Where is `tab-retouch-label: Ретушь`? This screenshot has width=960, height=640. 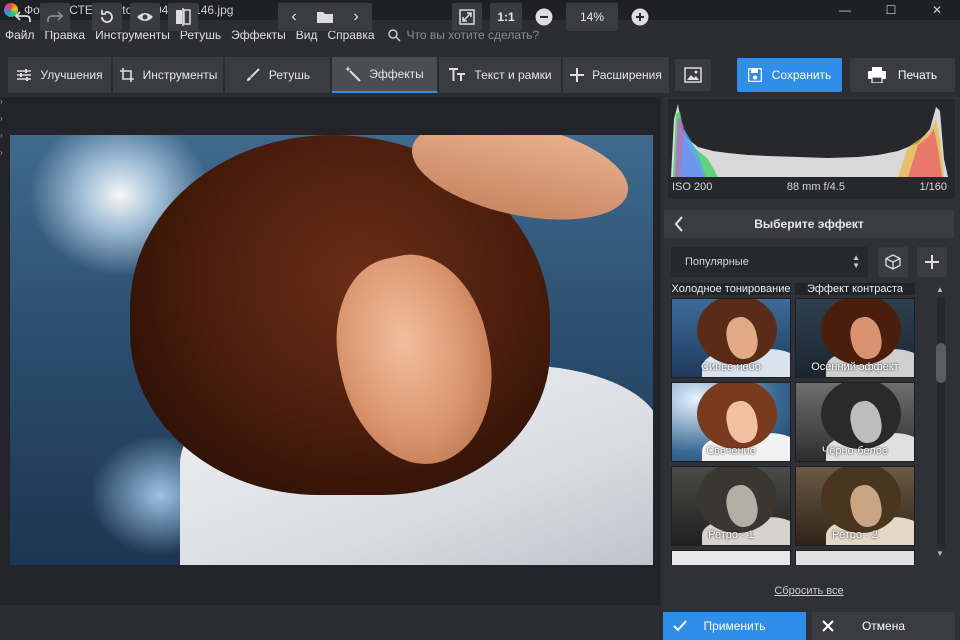 tab-retouch-label: Ретушь is located at coordinates (289, 75).